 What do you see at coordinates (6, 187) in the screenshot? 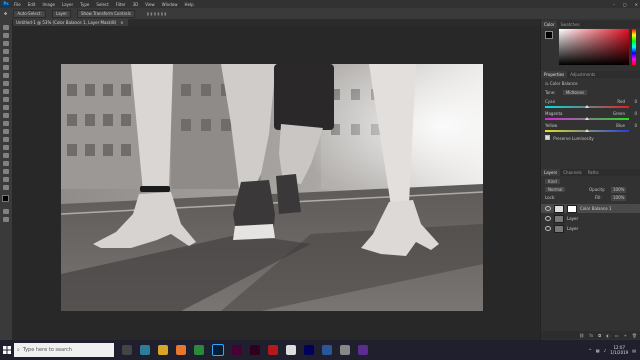
I see `more-tools-icon` at bounding box center [6, 187].